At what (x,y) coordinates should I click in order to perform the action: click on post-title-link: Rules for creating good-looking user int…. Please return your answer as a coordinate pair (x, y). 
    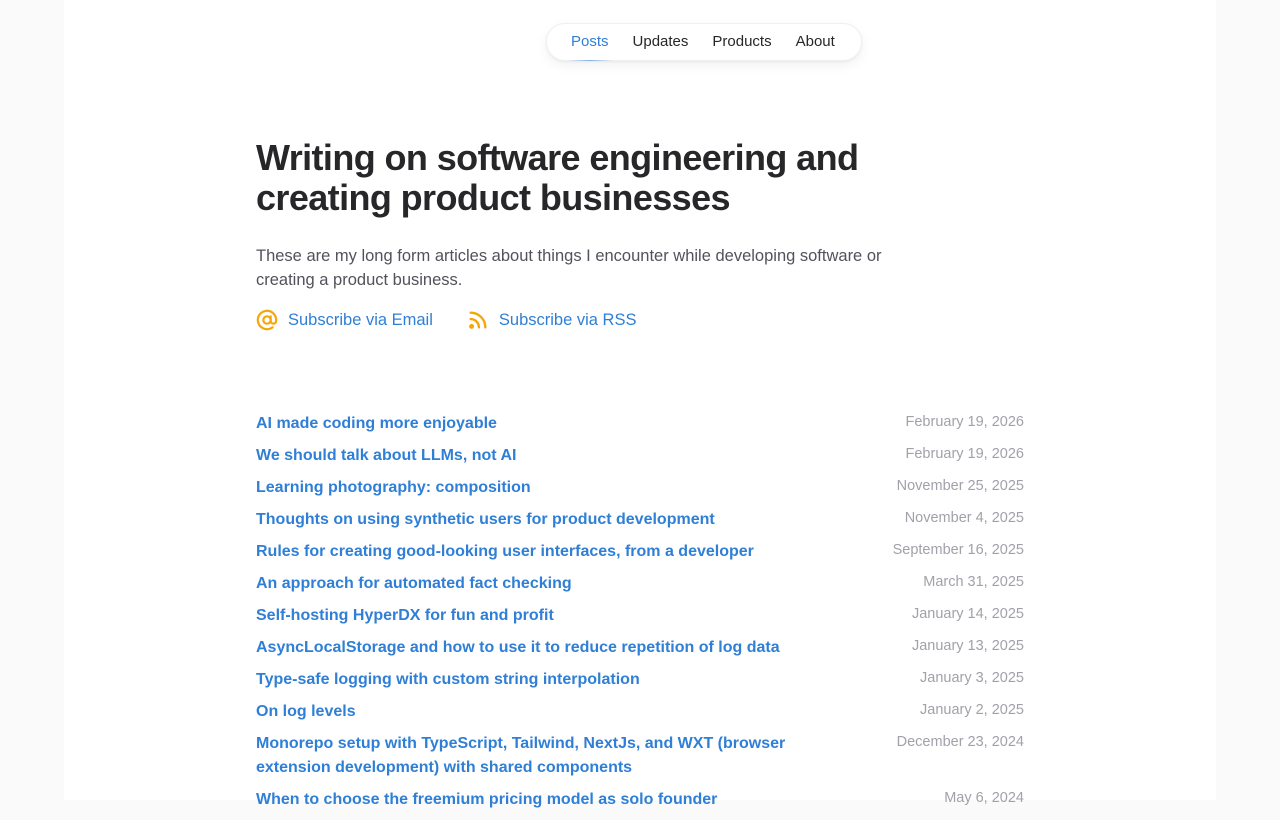
    Looking at the image, I should click on (505, 552).